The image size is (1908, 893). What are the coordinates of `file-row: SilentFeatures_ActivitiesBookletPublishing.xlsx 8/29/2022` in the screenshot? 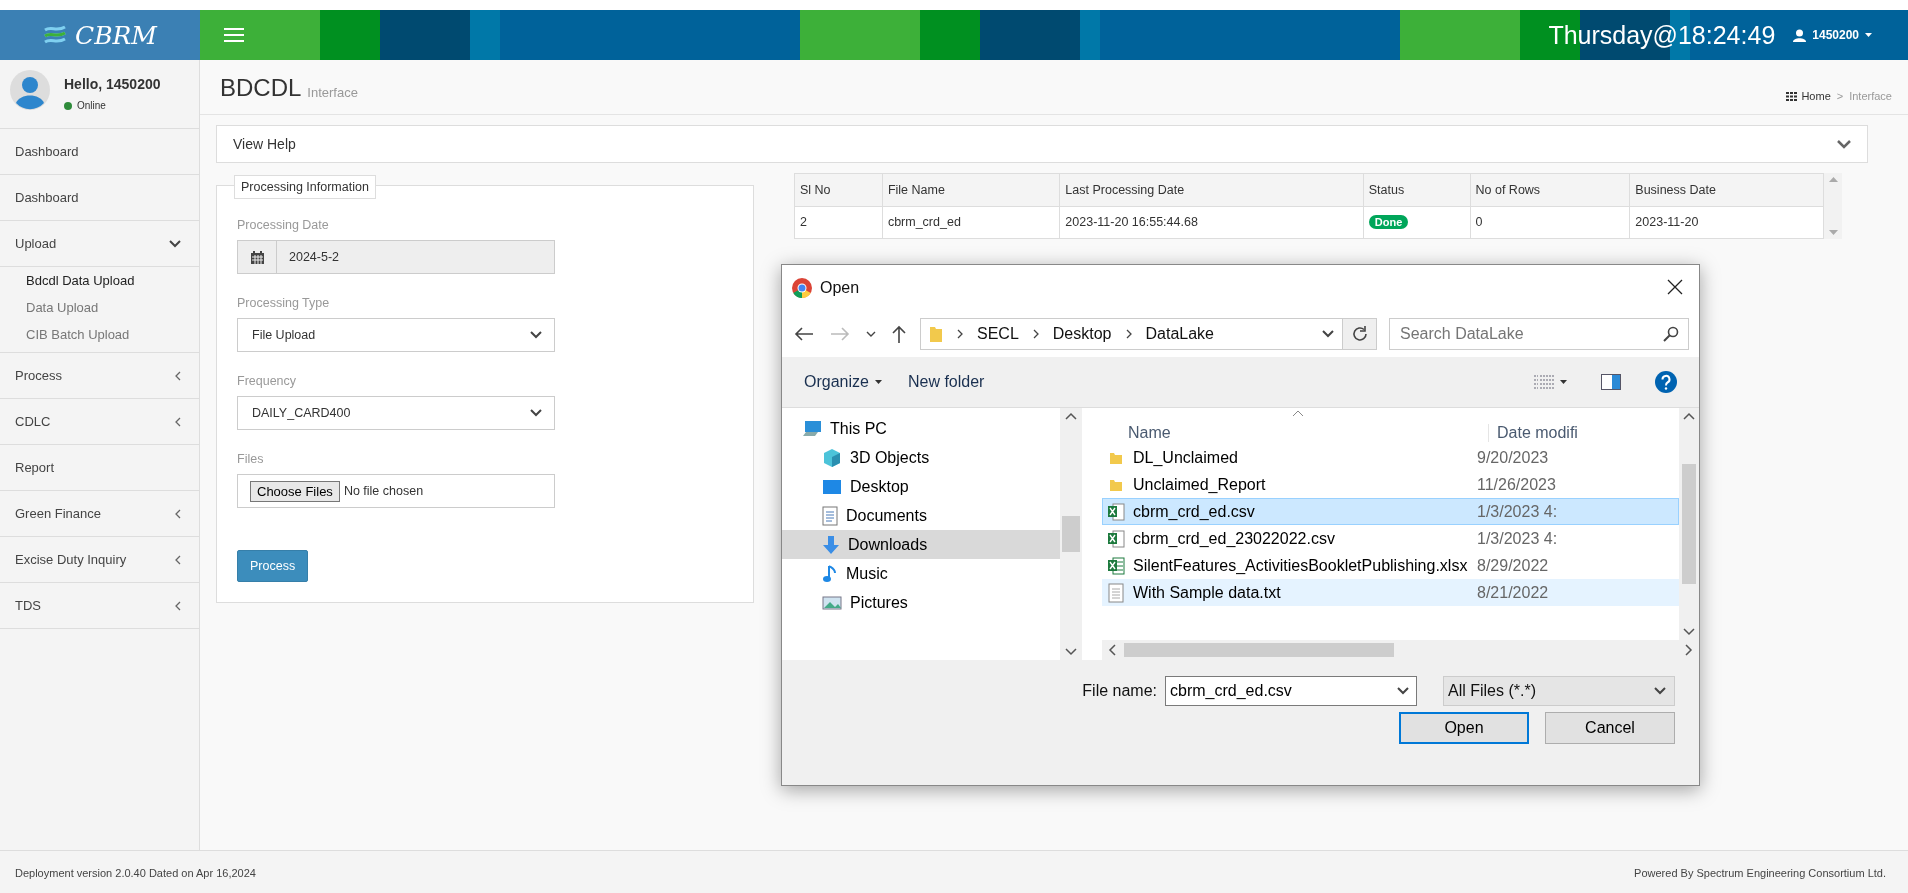 It's located at (1390, 565).